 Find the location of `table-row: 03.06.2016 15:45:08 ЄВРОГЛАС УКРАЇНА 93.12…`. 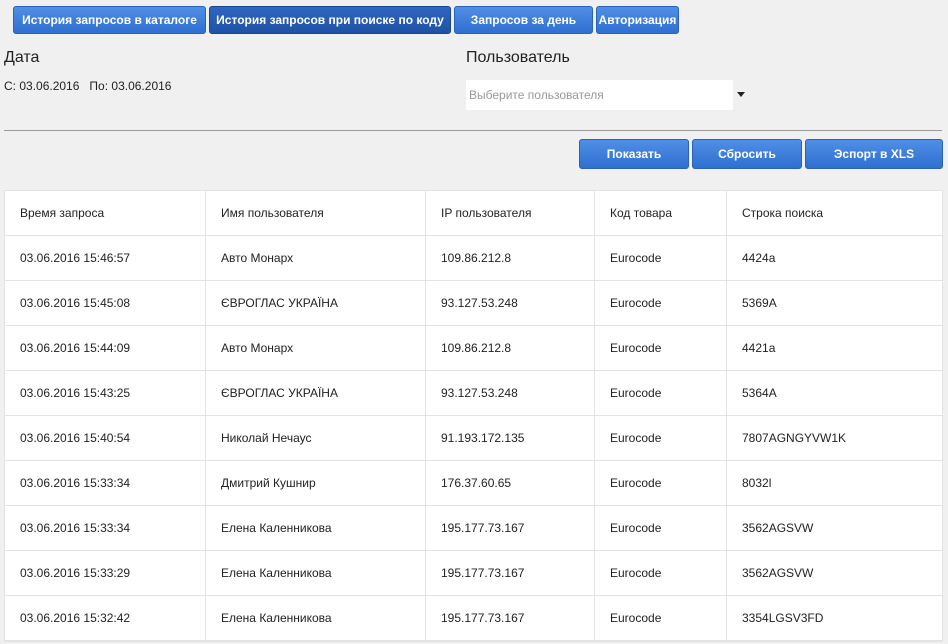

table-row: 03.06.2016 15:45:08 ЄВРОГЛАС УКРАЇНА 93.12… is located at coordinates (473, 303).